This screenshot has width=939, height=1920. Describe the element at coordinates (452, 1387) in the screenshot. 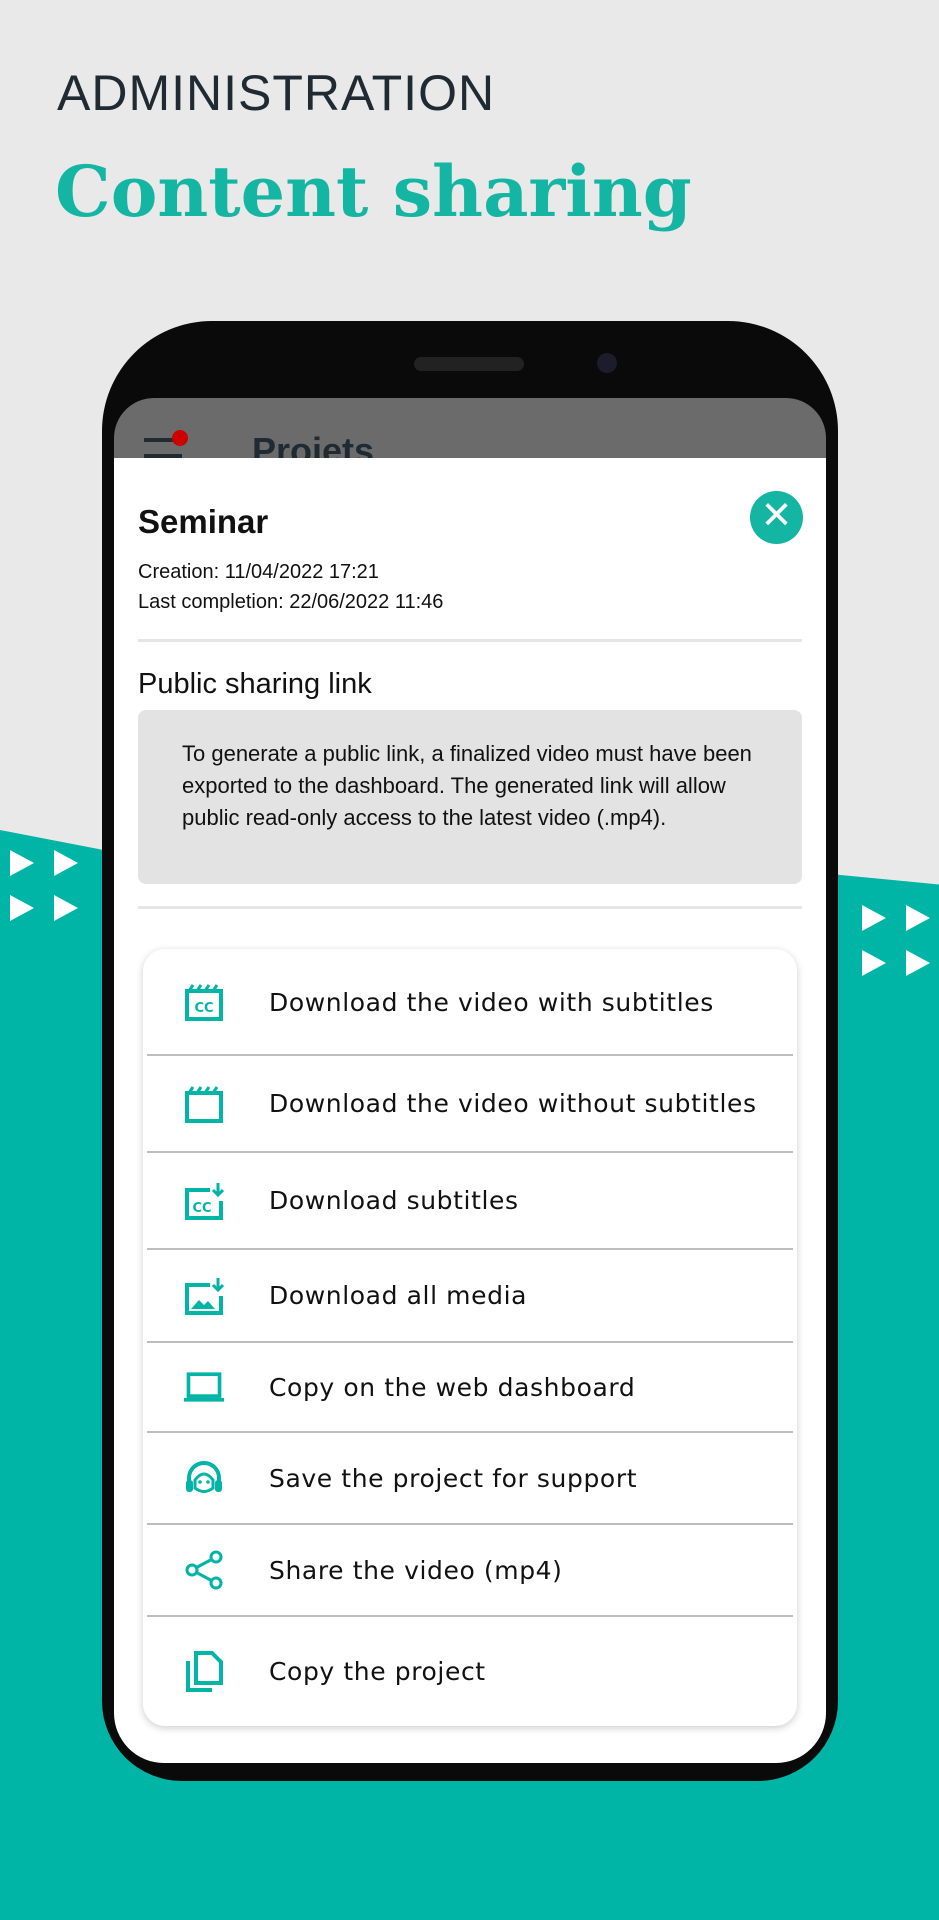

I see `menu-item-label: Copy on the web dashboard` at that location.